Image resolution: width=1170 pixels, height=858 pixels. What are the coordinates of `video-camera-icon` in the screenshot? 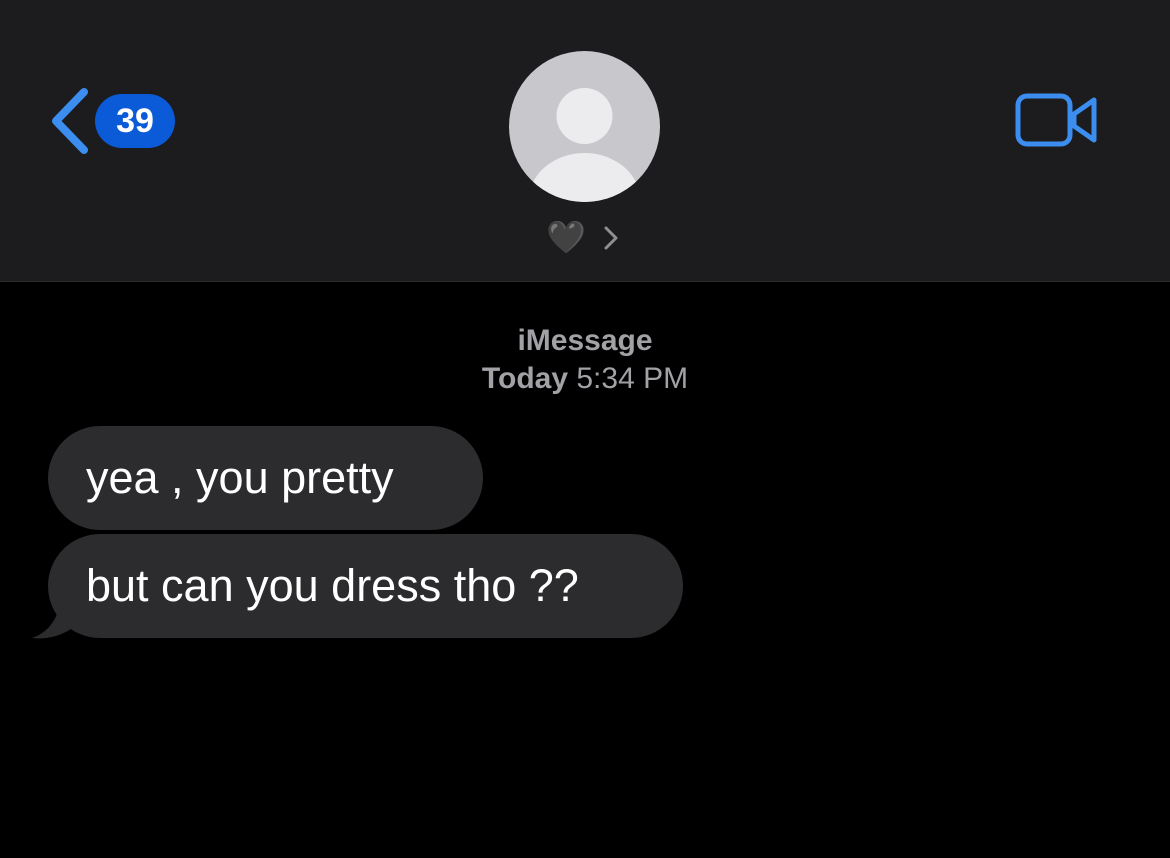 It's located at (1056, 120).